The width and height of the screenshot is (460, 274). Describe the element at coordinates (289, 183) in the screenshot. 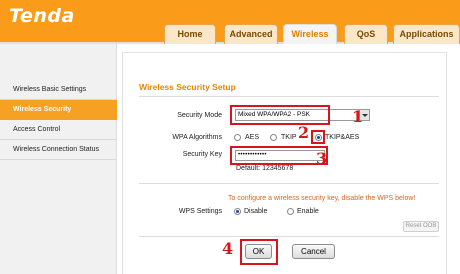

I see `section-divider` at that location.